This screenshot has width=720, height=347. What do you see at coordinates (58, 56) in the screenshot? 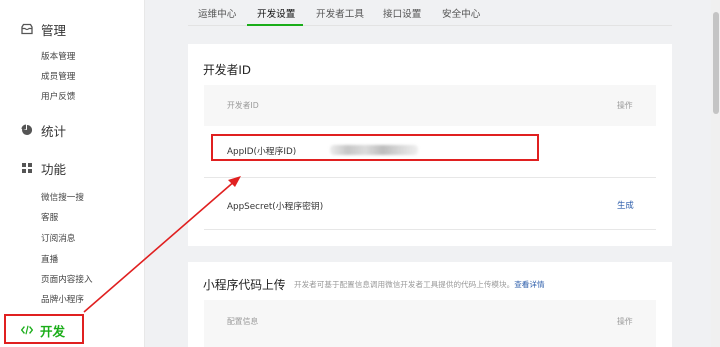
I see `sidebar-item-version: 版本管理` at bounding box center [58, 56].